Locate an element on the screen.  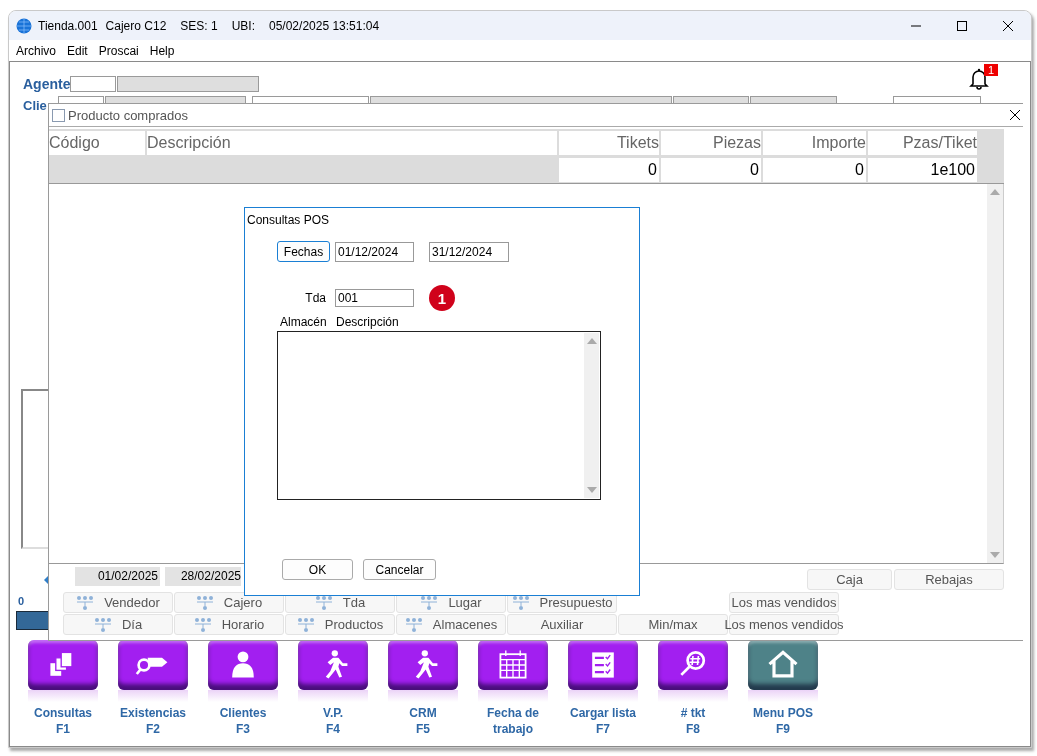
group-button: Cajero is located at coordinates (229, 602).